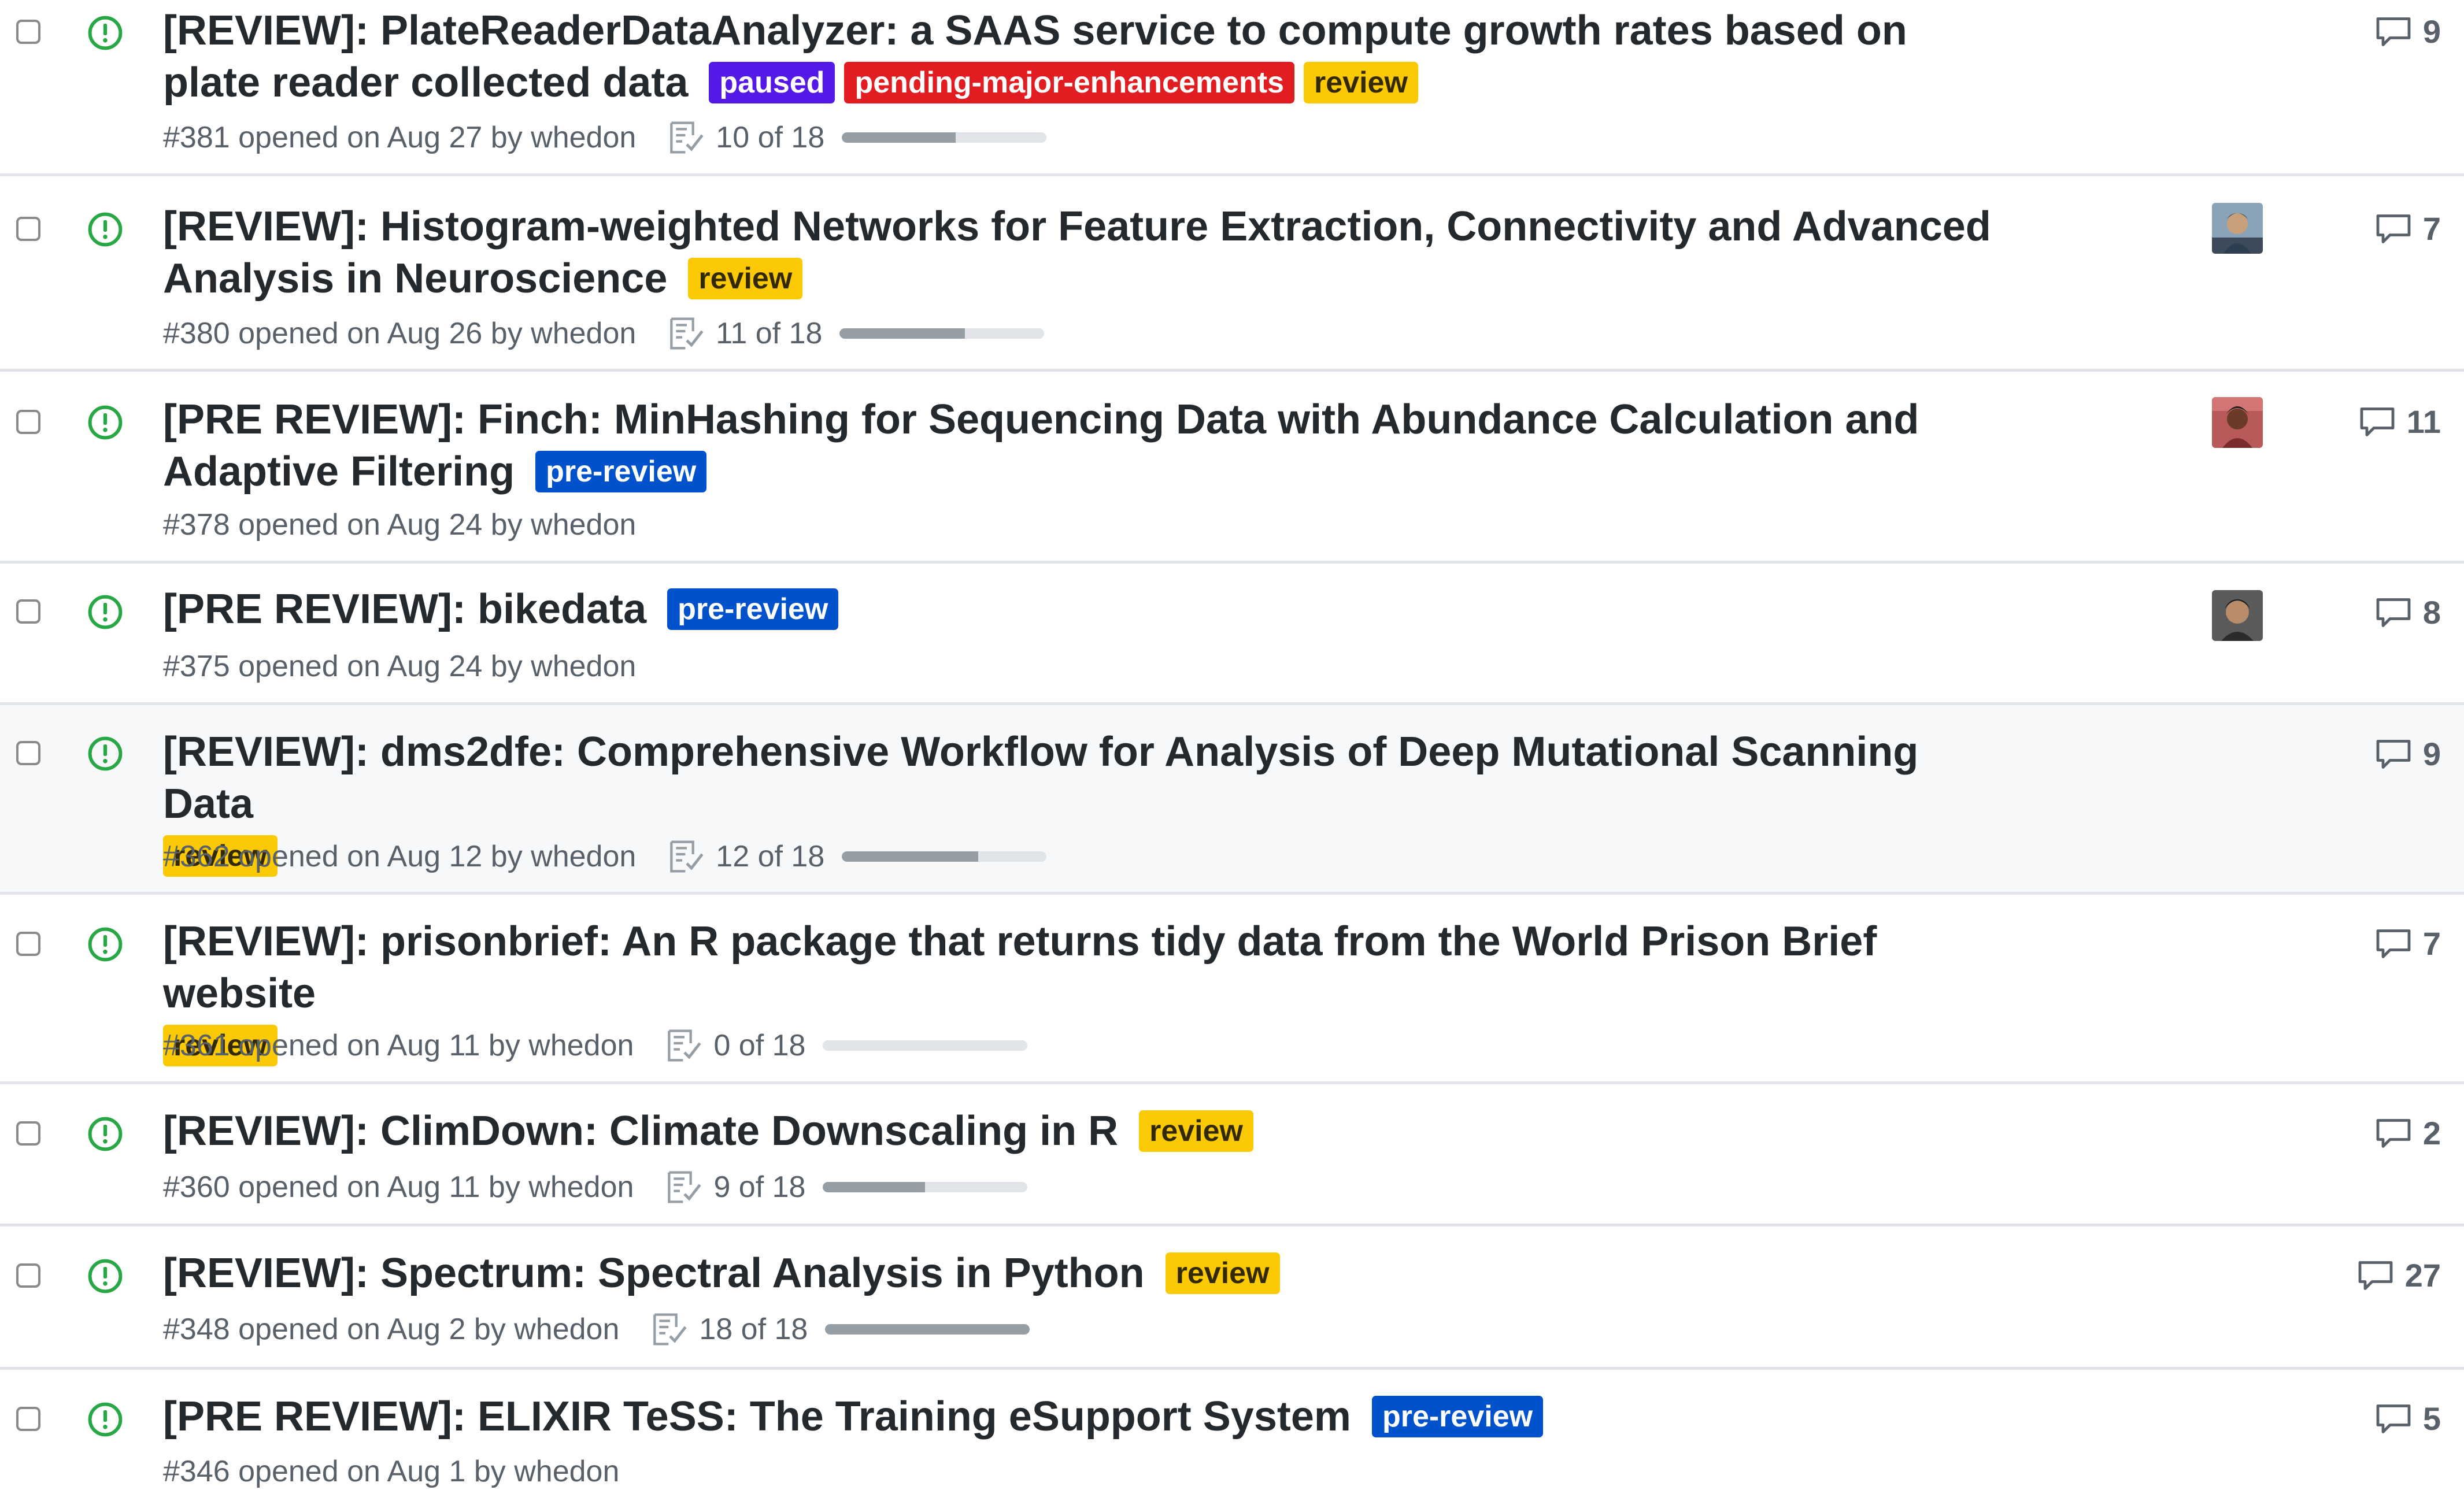 This screenshot has height=1490, width=2464. I want to click on task-progress: 12 of 18, so click(857, 857).